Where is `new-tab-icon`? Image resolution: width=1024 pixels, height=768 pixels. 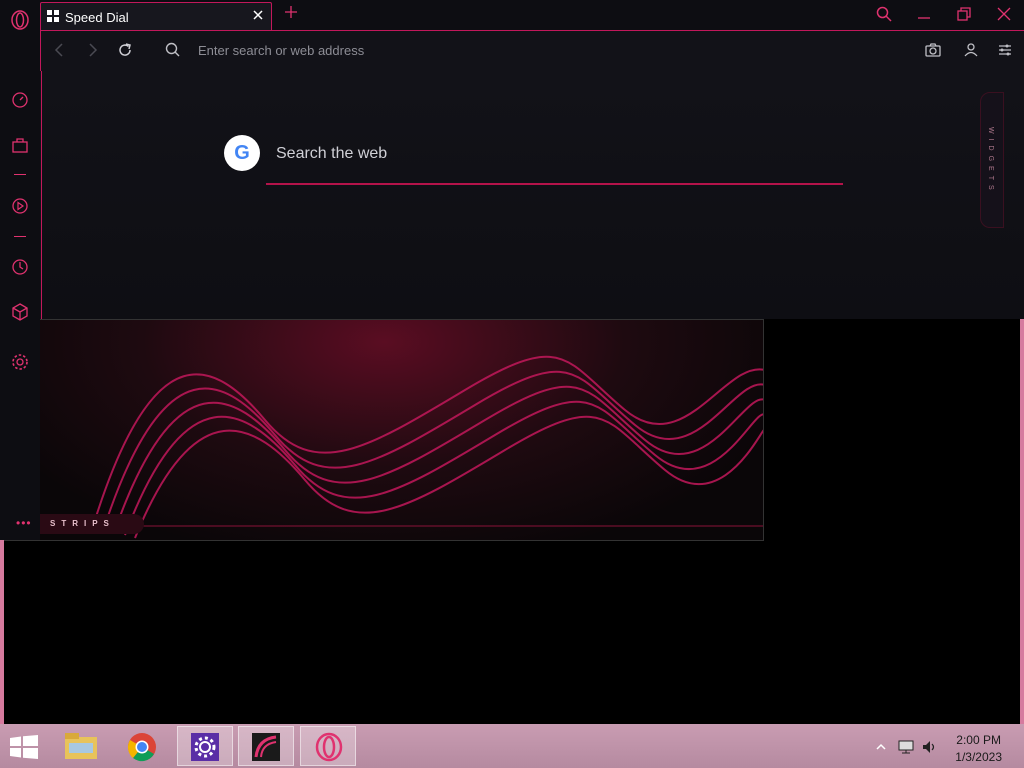
new-tab-icon is located at coordinates (291, 12).